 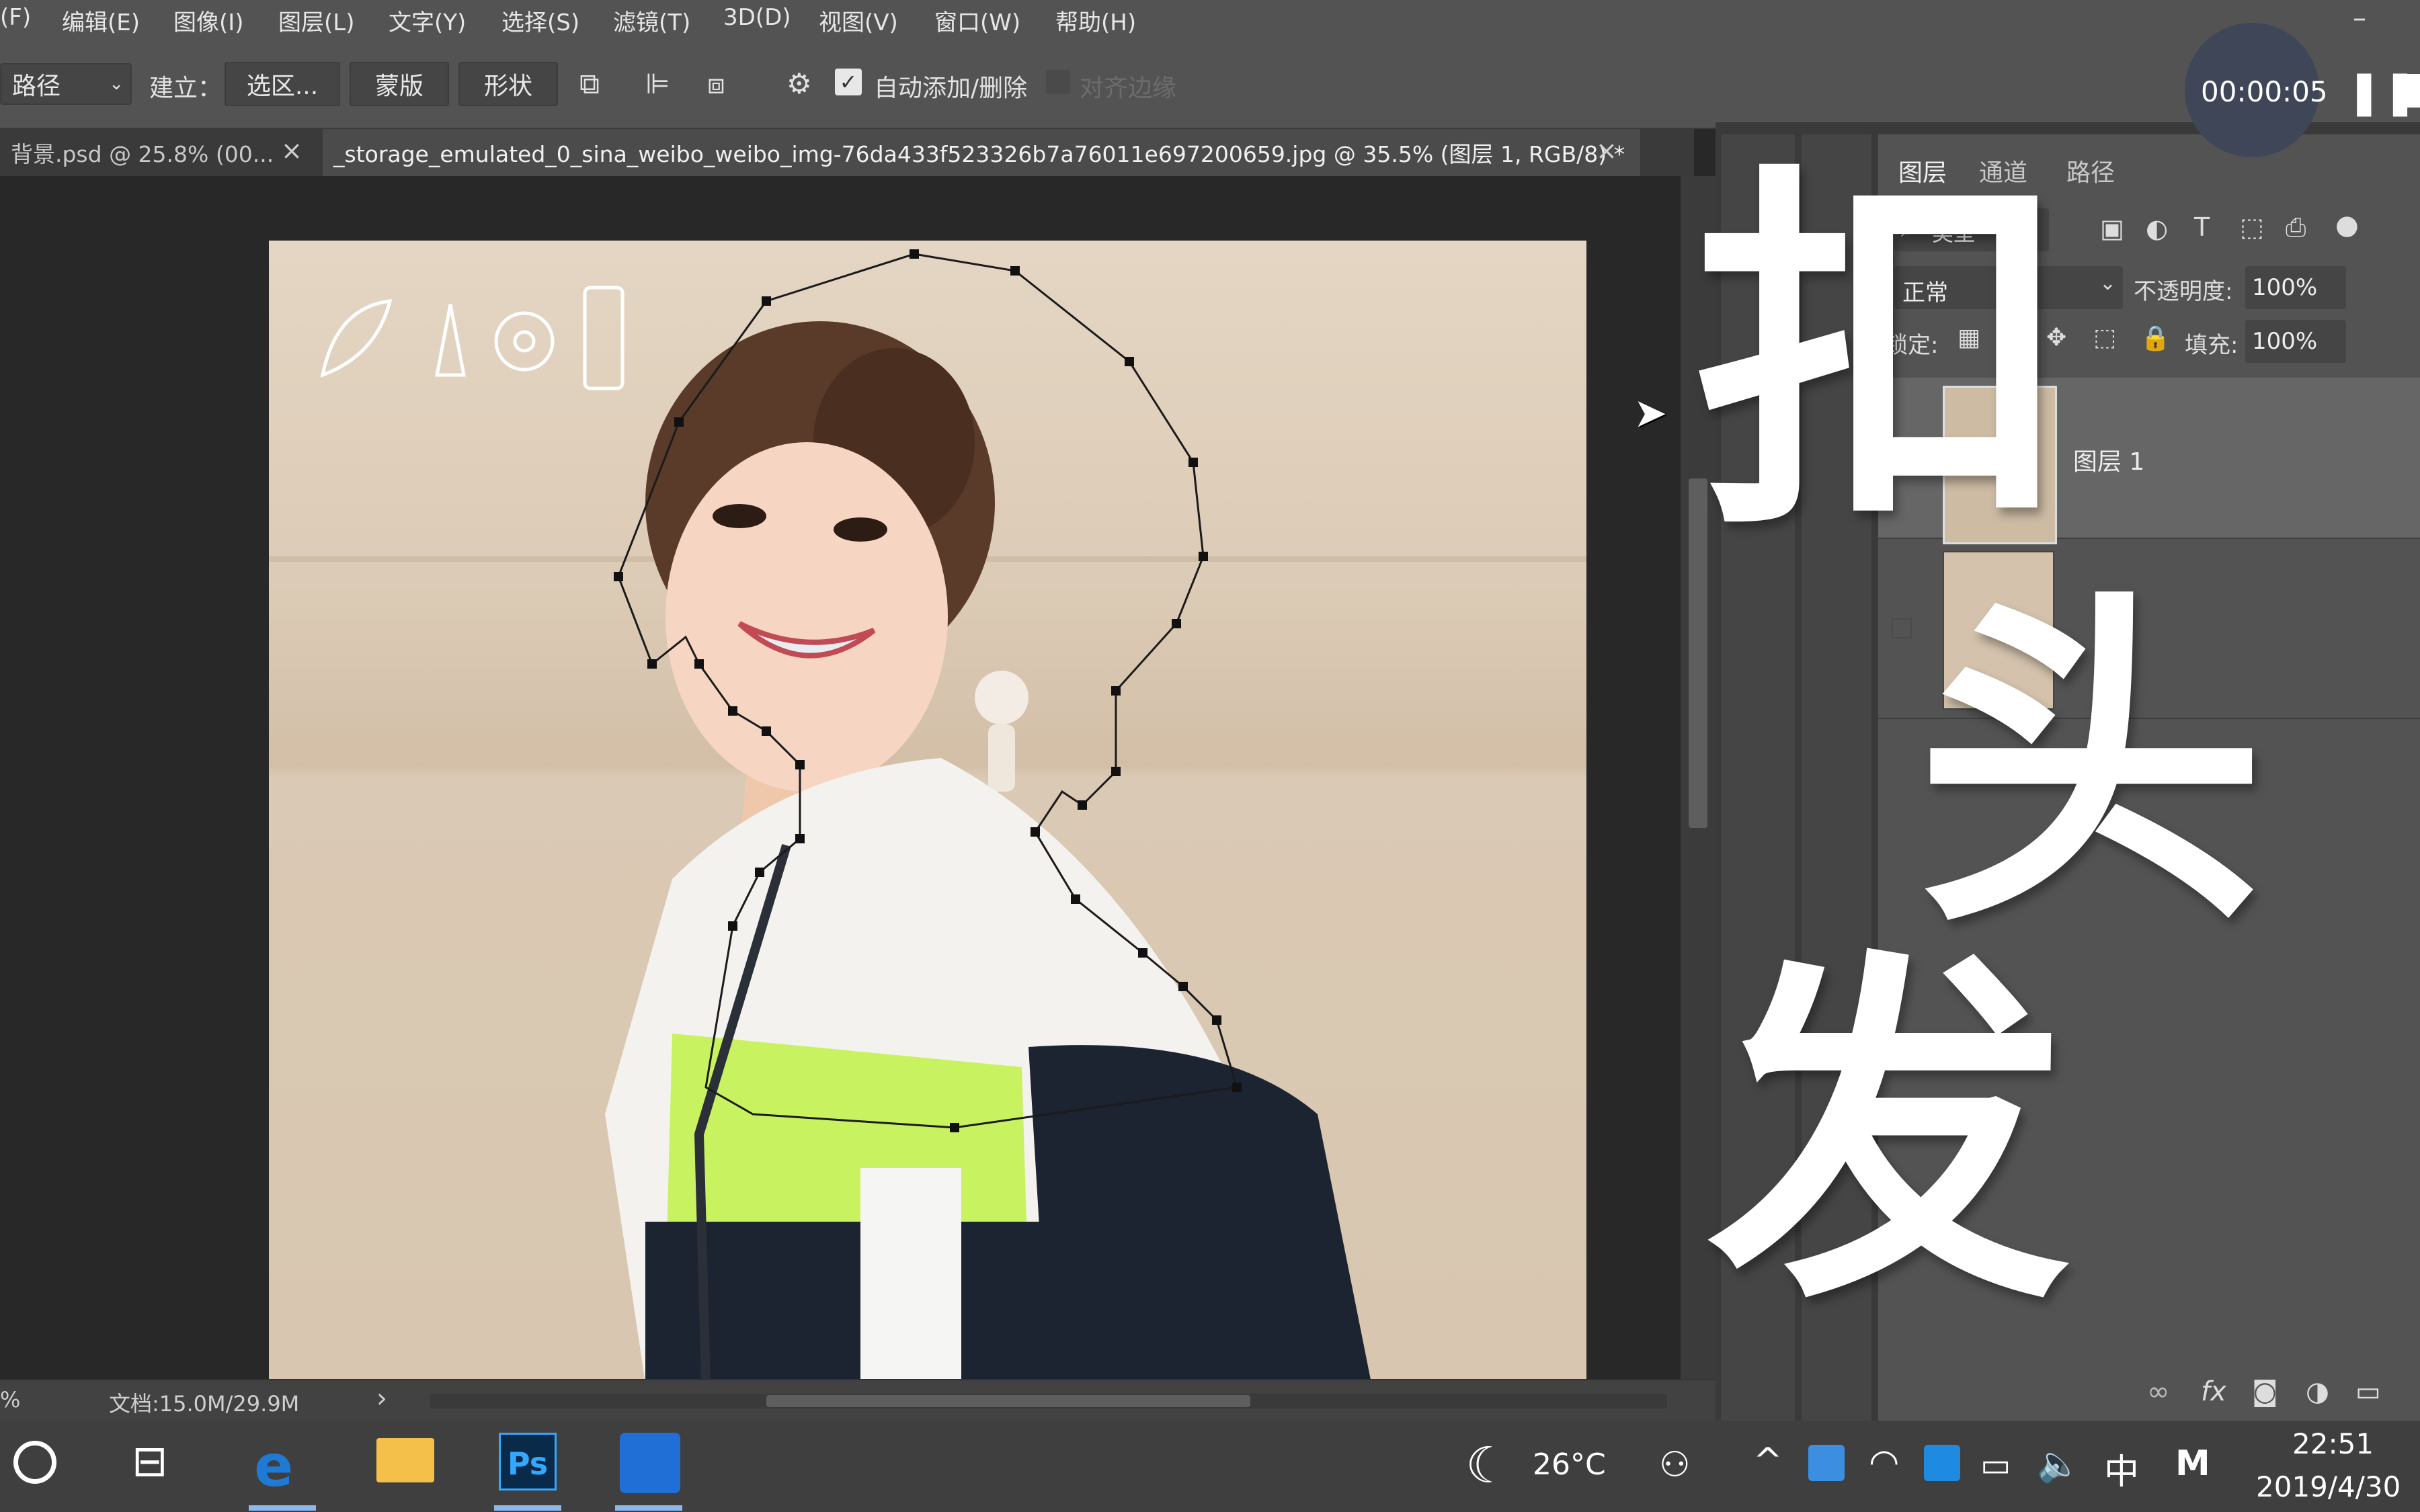 I want to click on battery-icon: ▭, so click(x=1995, y=1465).